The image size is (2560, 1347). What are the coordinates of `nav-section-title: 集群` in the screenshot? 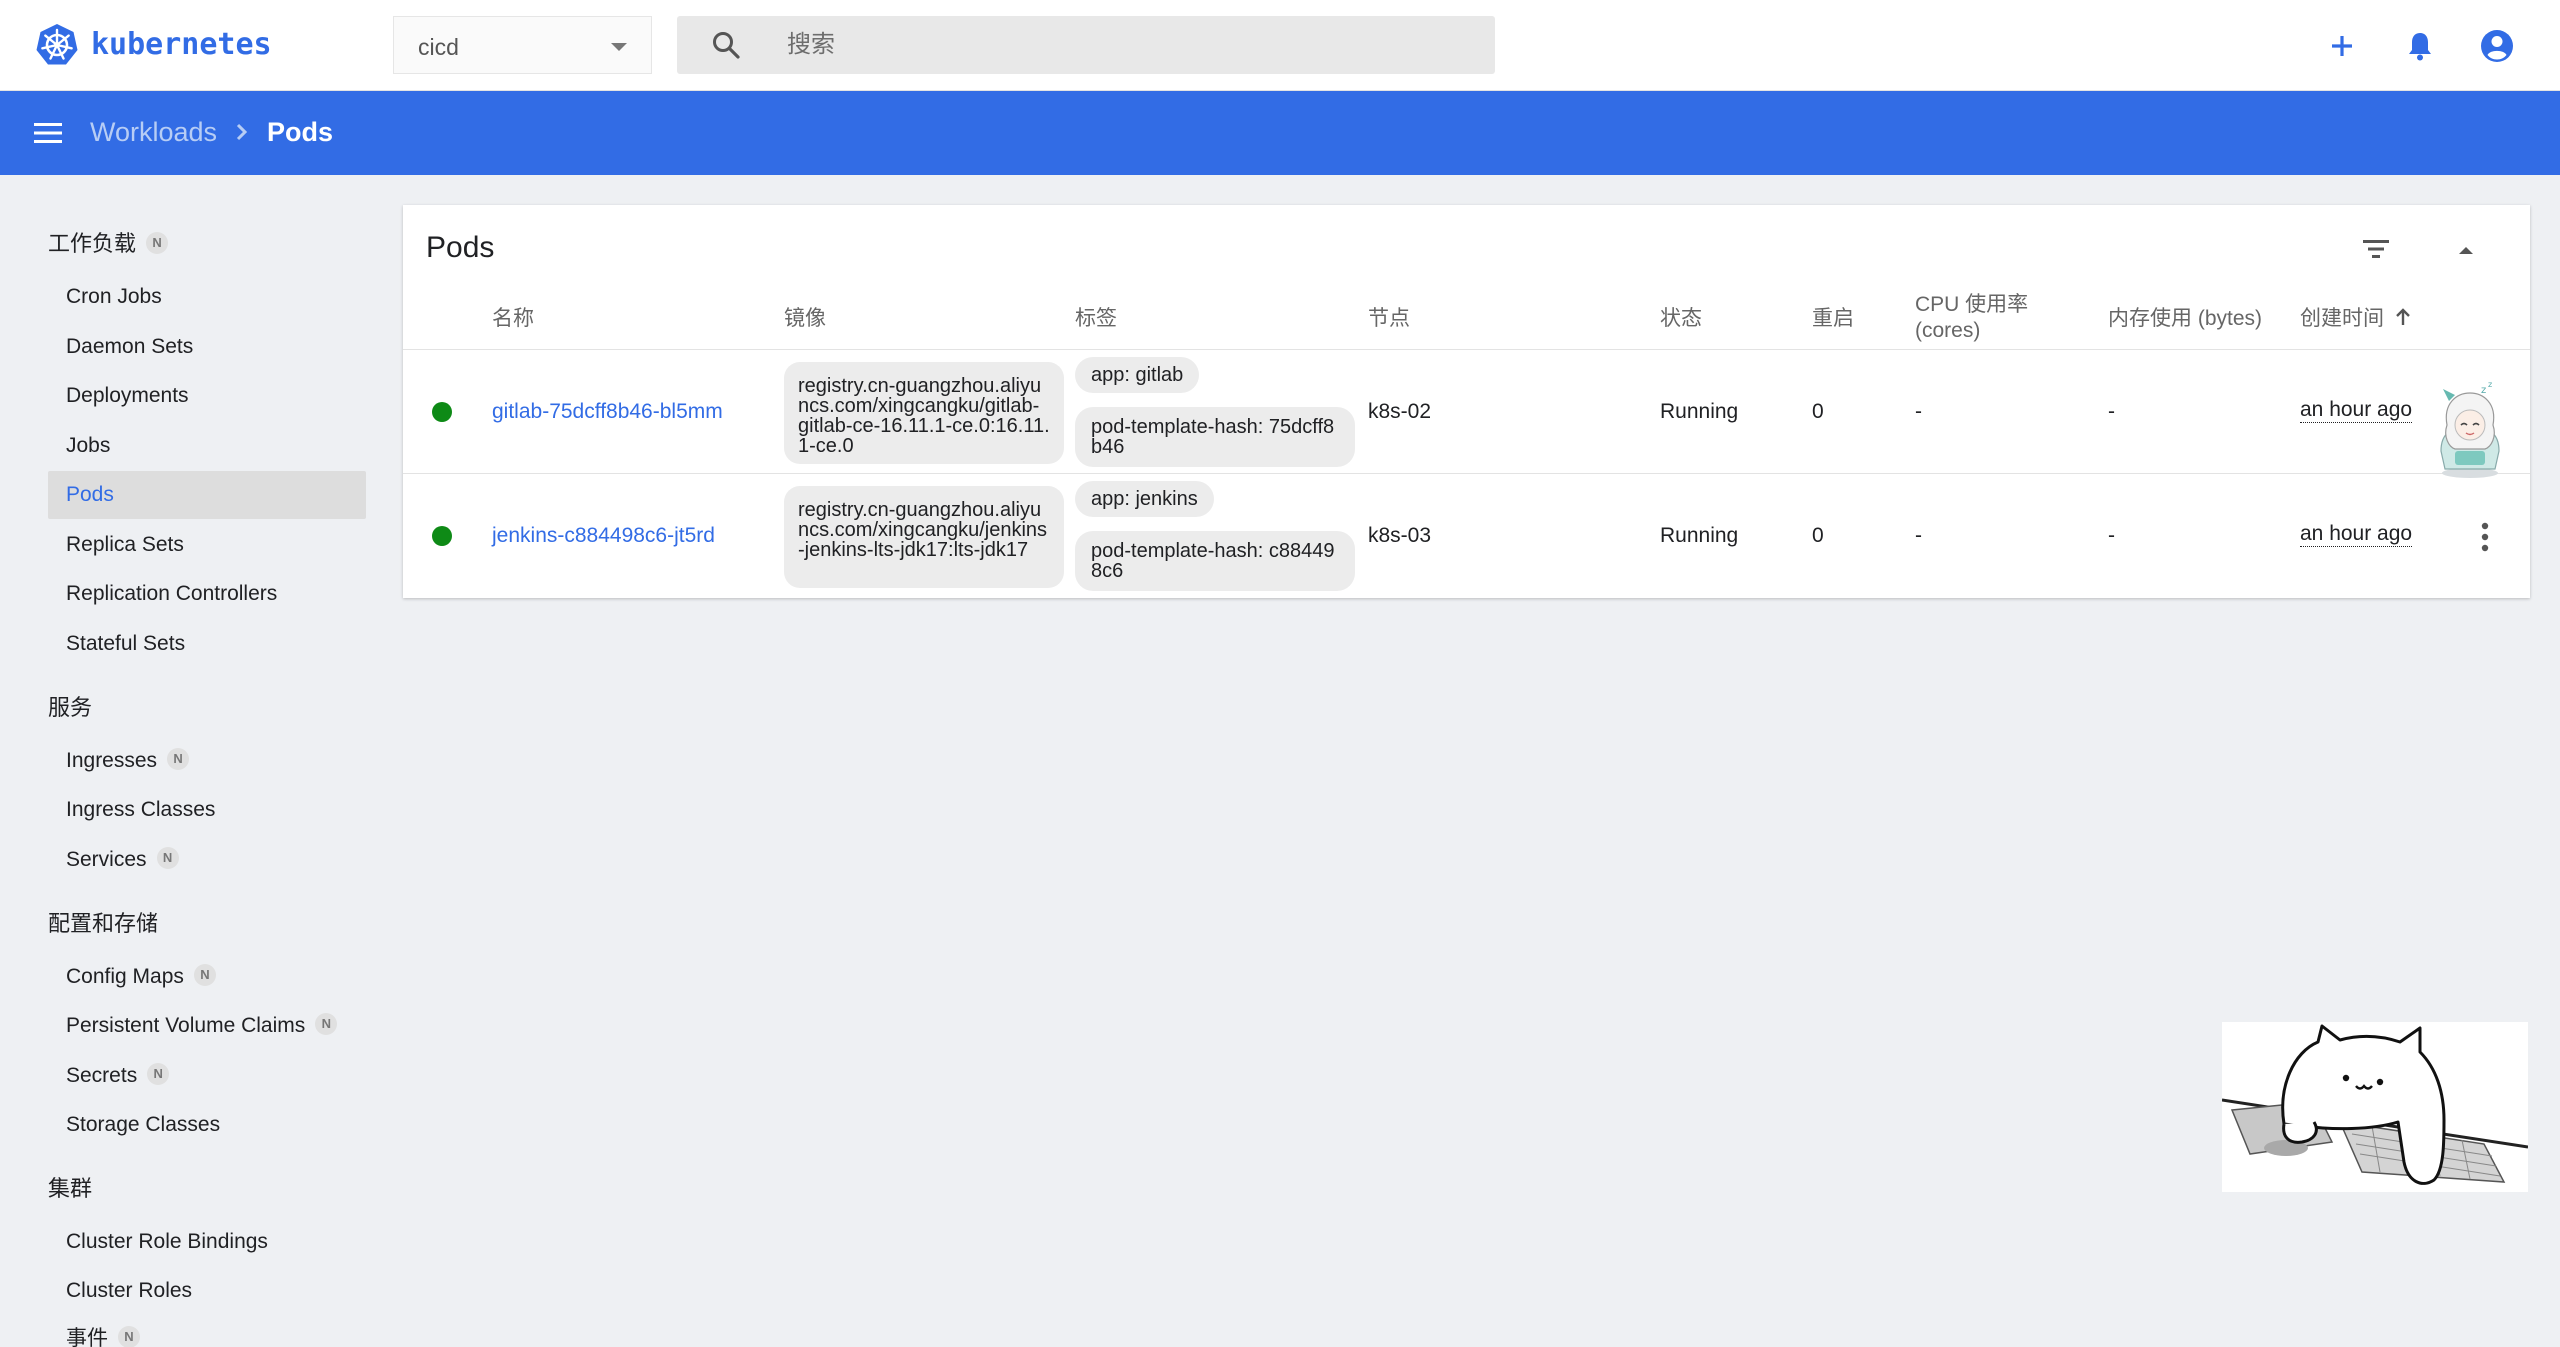 It's located at (70, 1188).